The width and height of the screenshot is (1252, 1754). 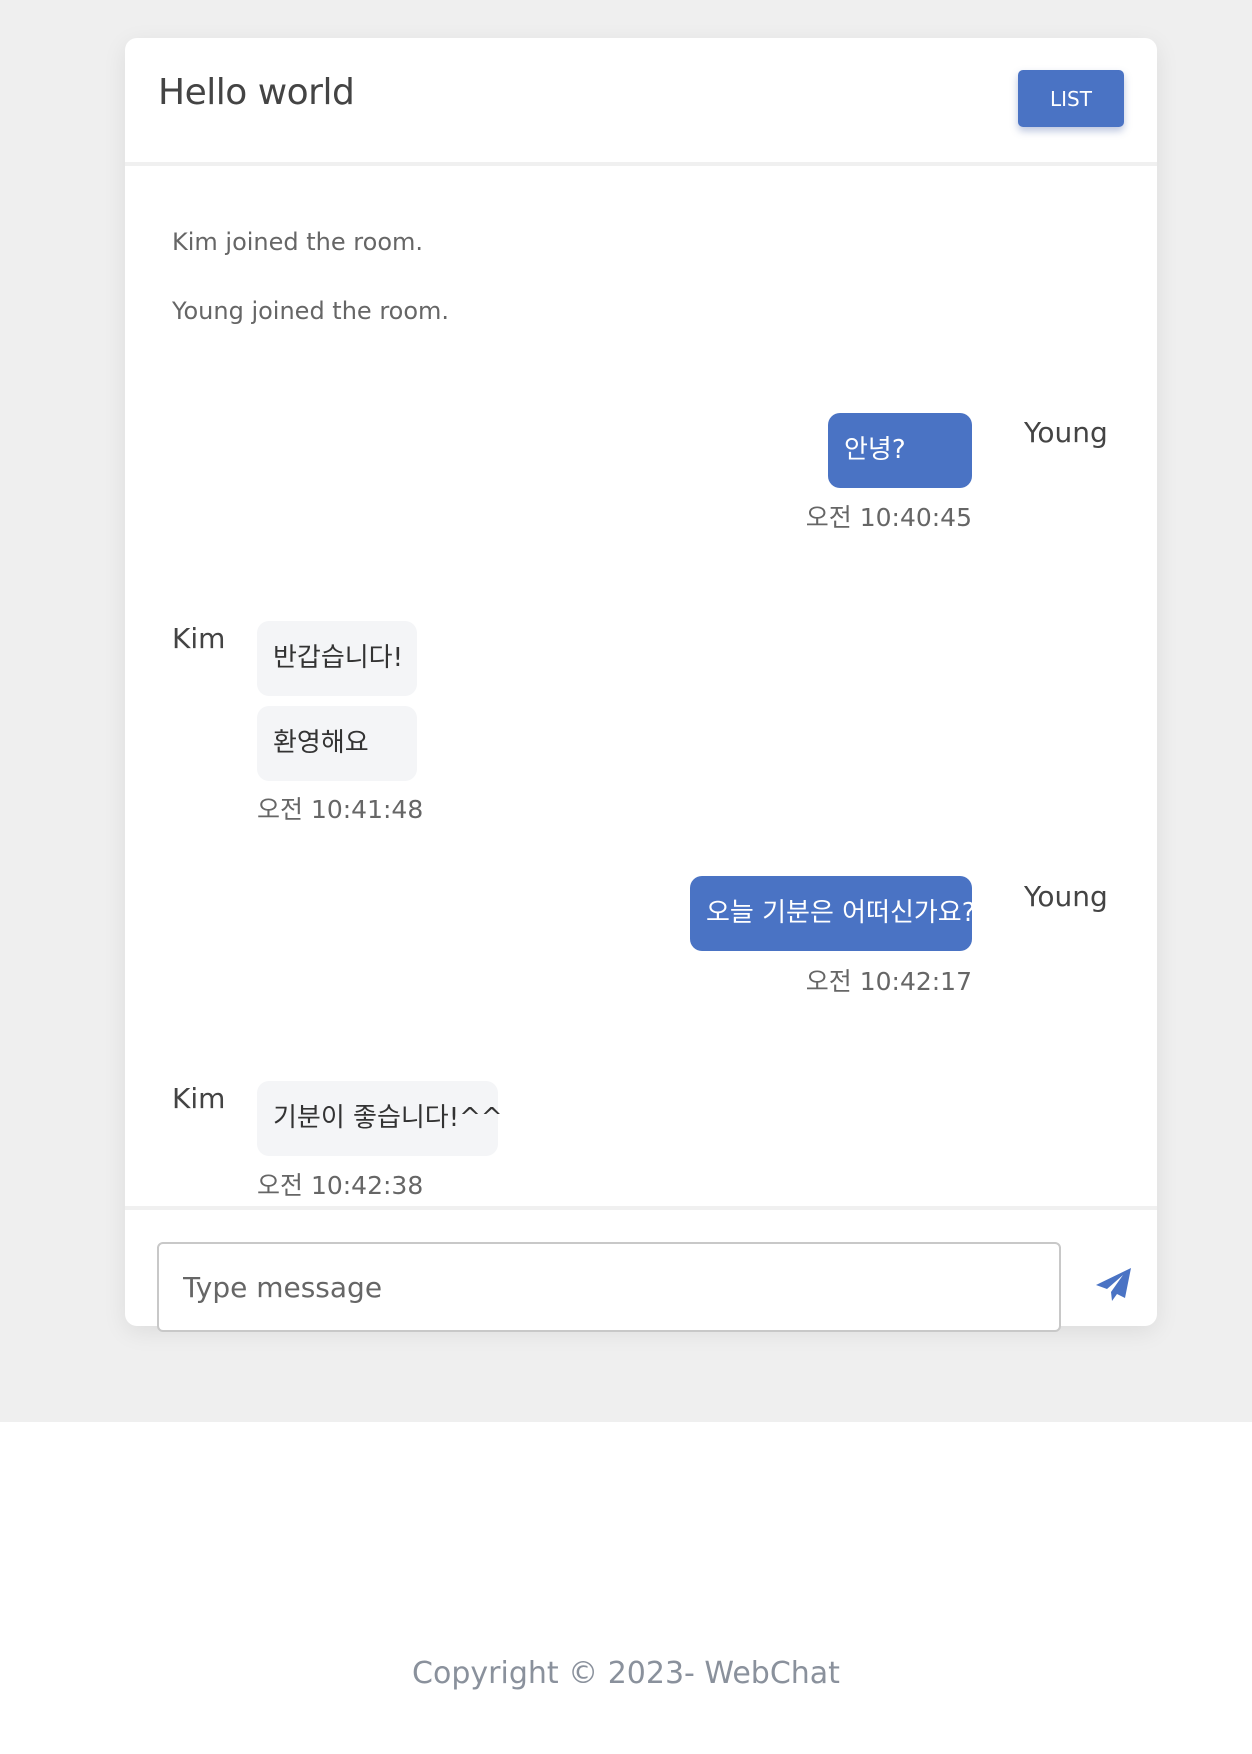 I want to click on system-message: Kim joined the room., so click(x=298, y=242).